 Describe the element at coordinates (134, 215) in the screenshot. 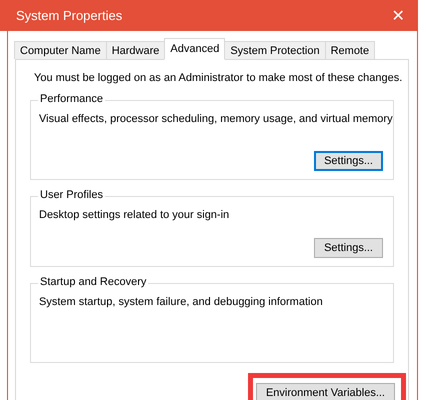

I see `group-description: Desktop settings related to your sign-in` at that location.